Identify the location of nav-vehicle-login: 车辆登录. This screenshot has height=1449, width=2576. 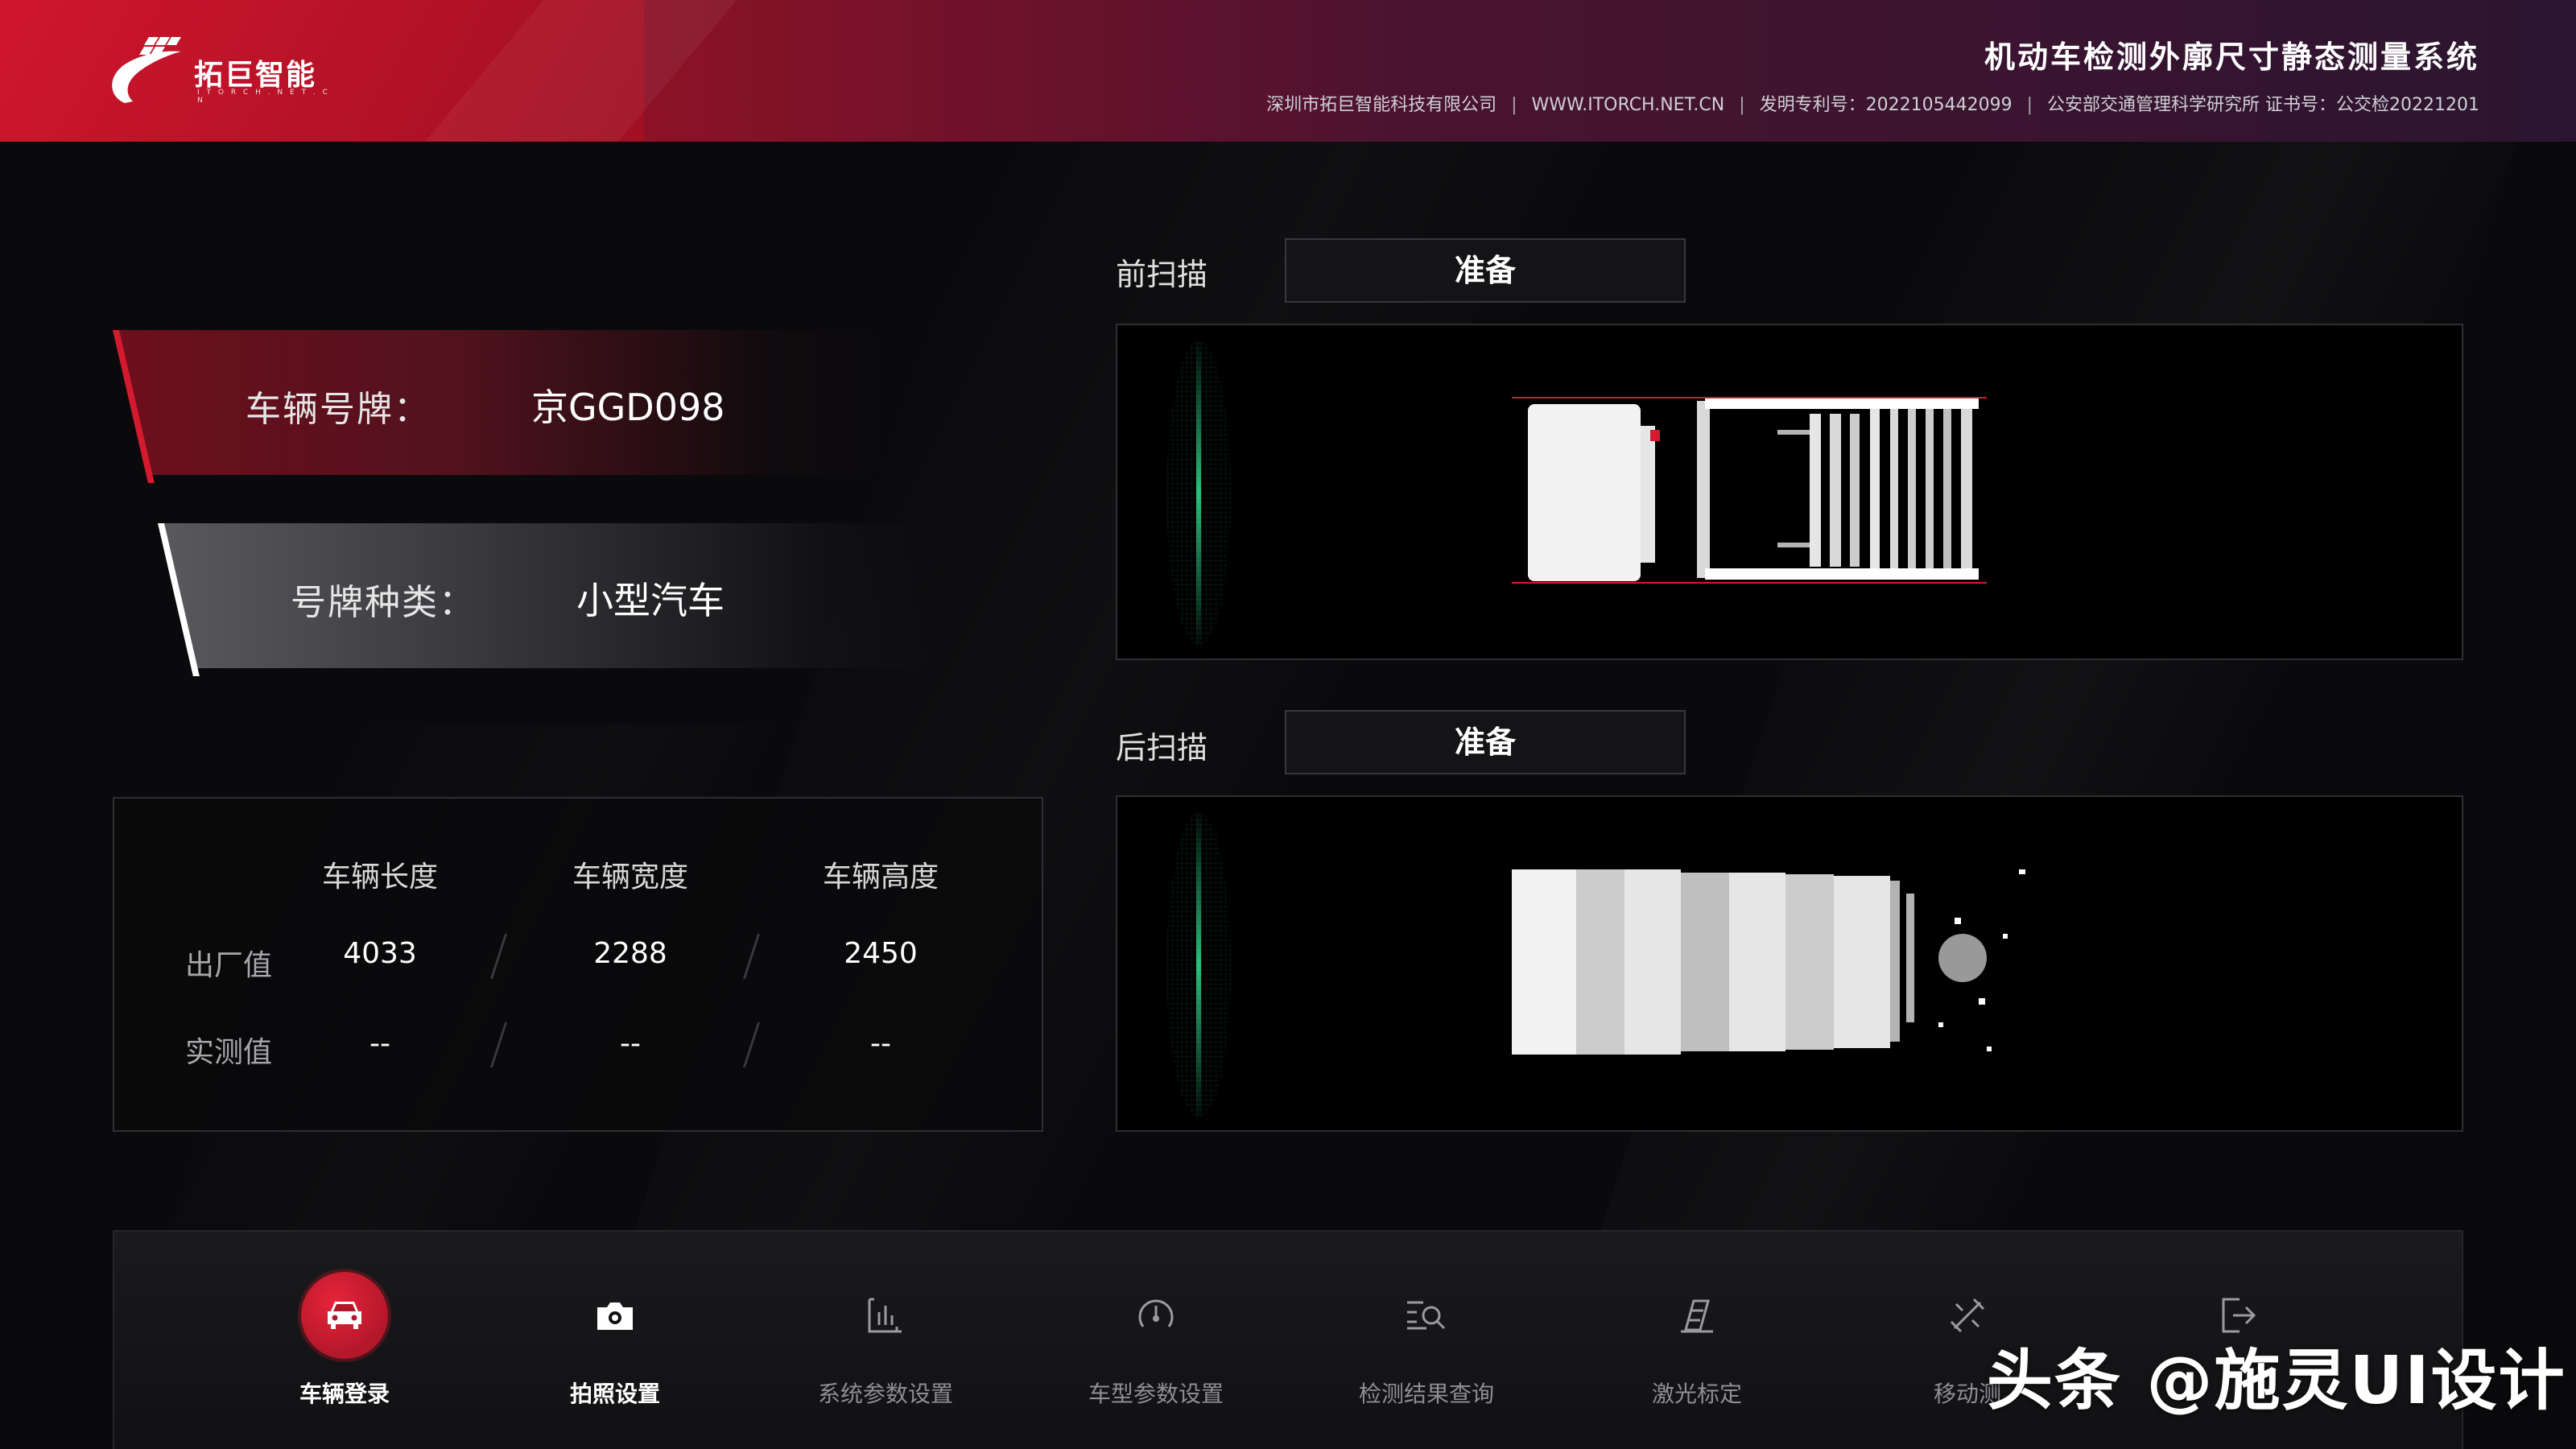
(344, 1340).